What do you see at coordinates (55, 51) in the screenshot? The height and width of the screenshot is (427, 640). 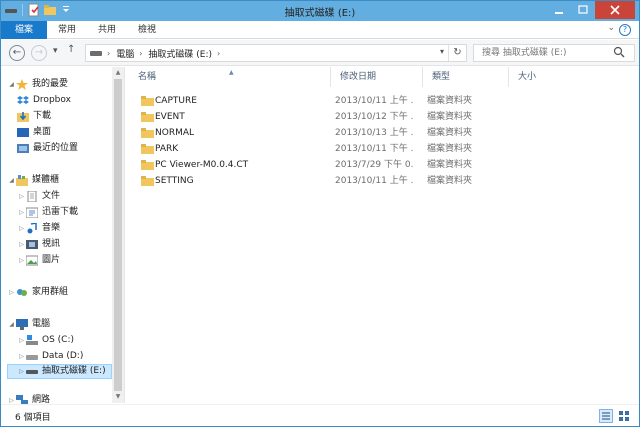 I see `recent-locations-icon: ▾` at bounding box center [55, 51].